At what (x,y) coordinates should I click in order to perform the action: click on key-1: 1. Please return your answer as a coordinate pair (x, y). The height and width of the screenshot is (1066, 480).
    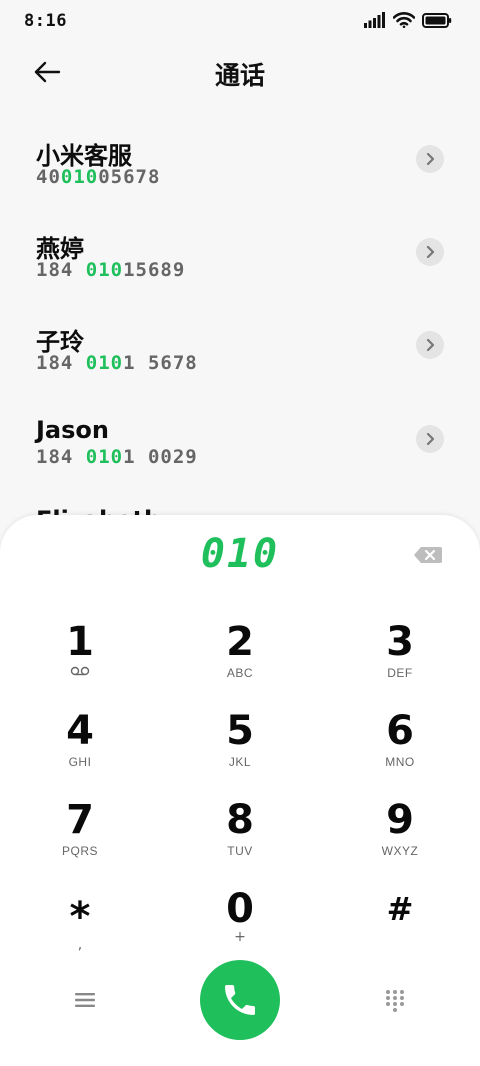
    Looking at the image, I should click on (80, 660).